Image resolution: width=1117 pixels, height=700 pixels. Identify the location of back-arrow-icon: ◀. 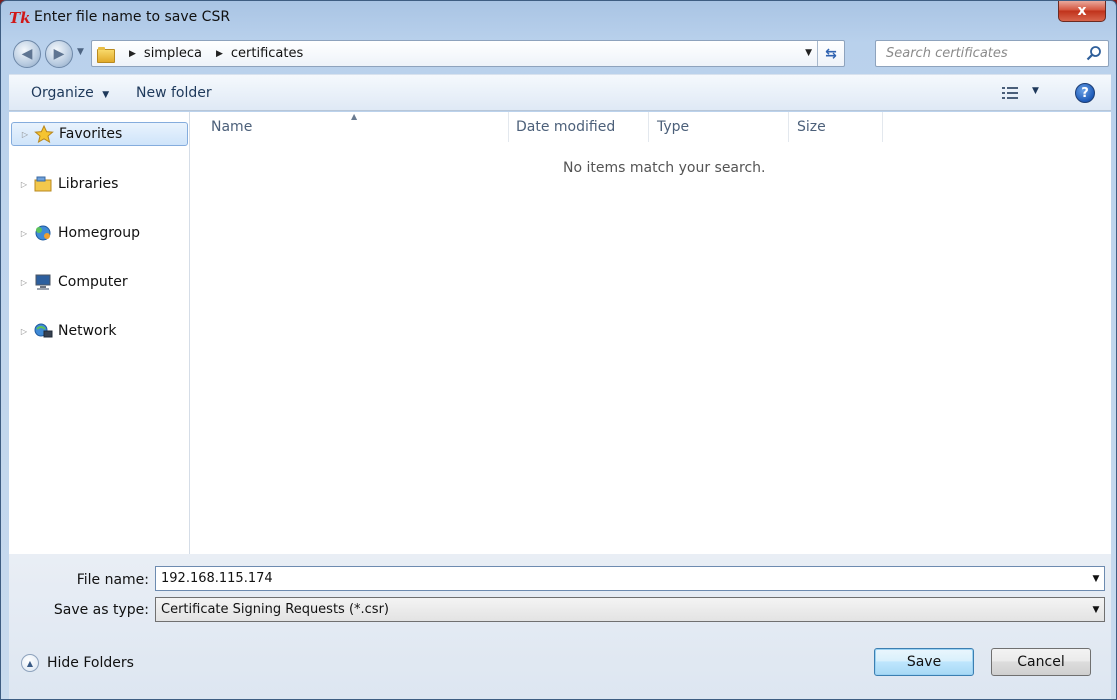
(27, 54).